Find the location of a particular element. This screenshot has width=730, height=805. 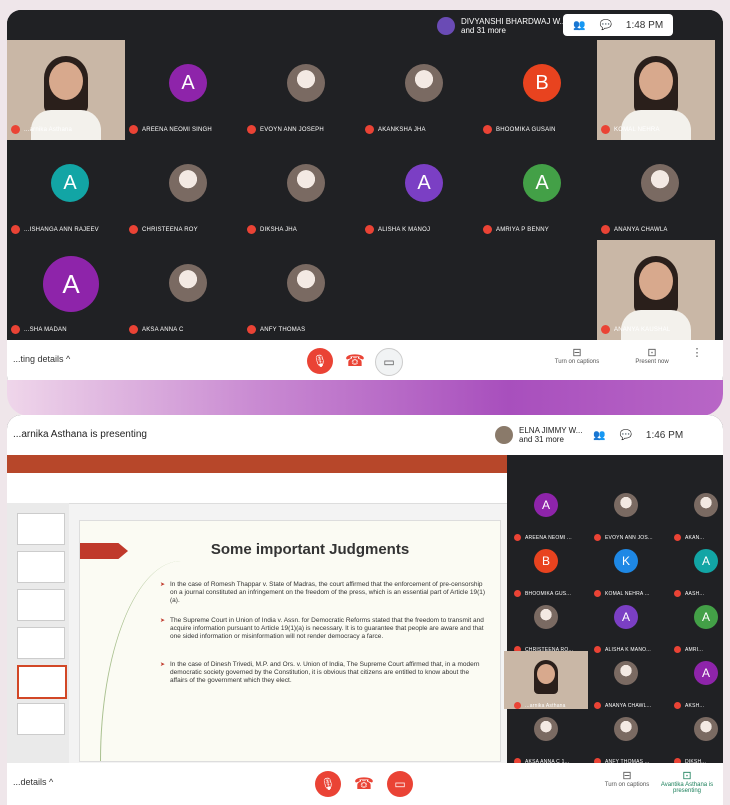

participant-tile: A ...ISHANGA ANN RAJEEV is located at coordinates (66, 190).